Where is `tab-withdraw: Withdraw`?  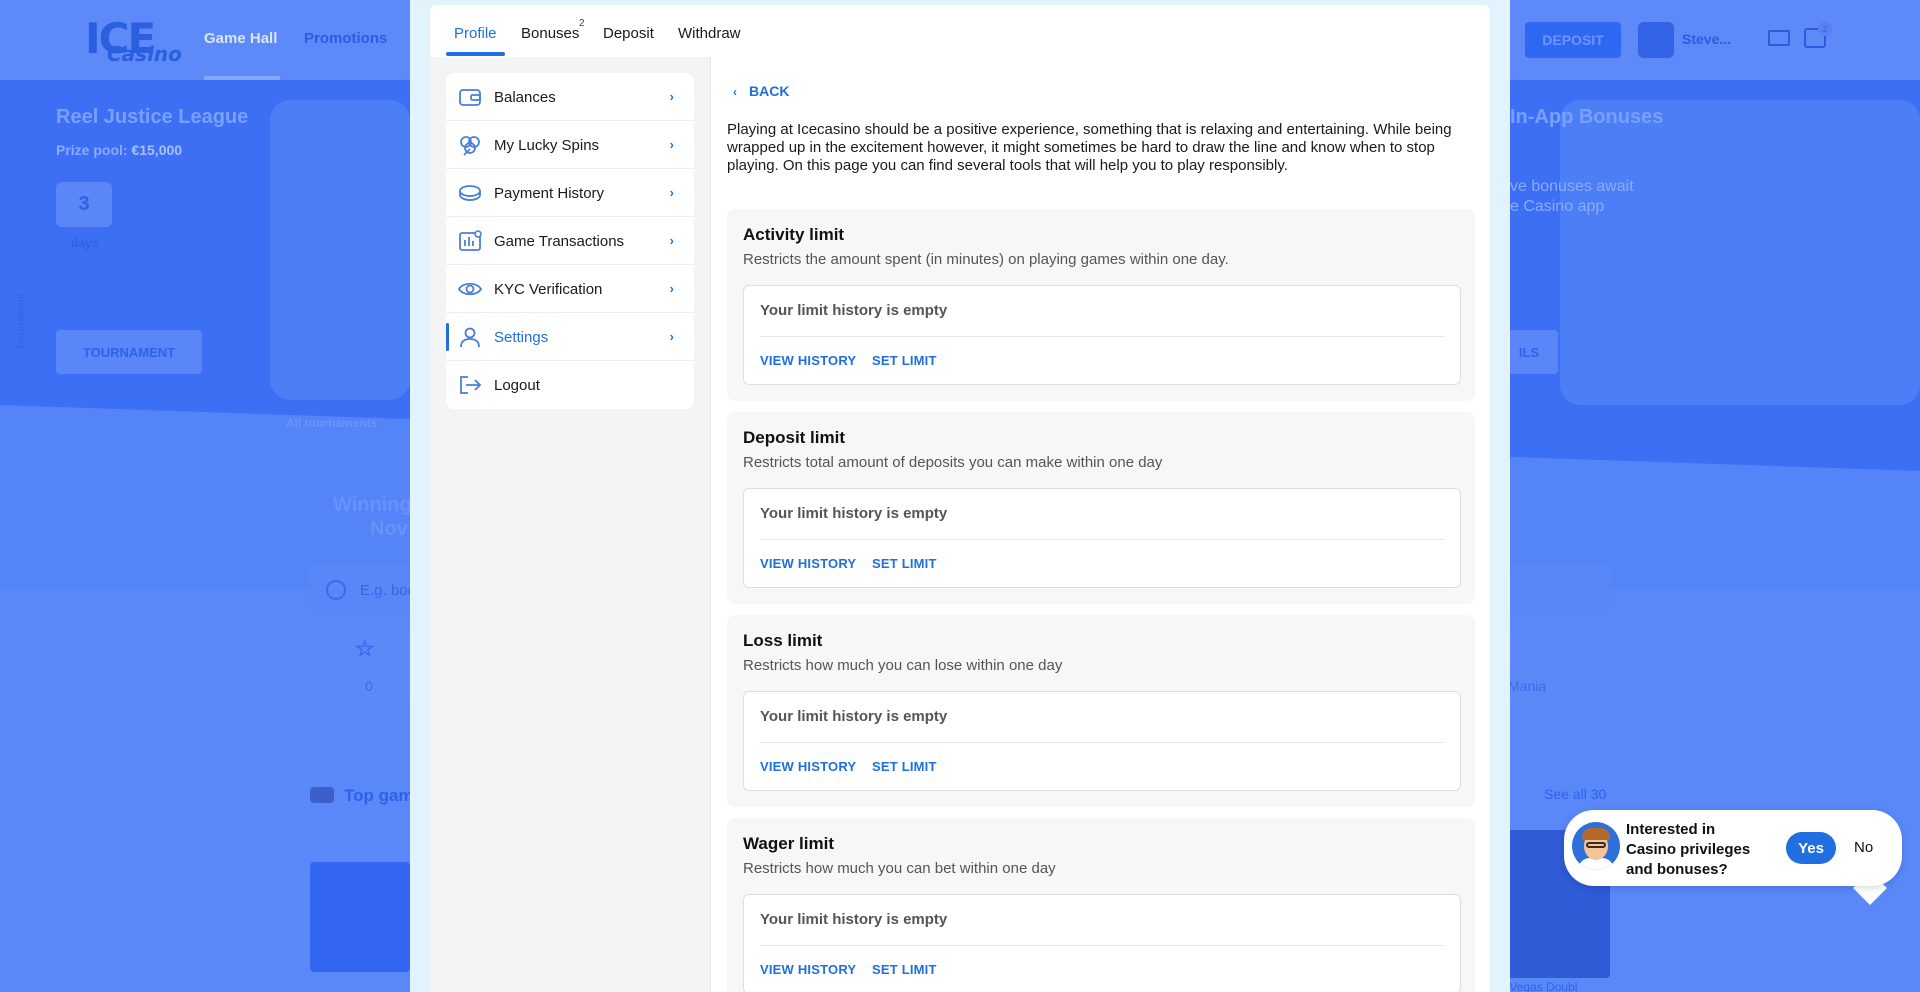 tab-withdraw: Withdraw is located at coordinates (709, 33).